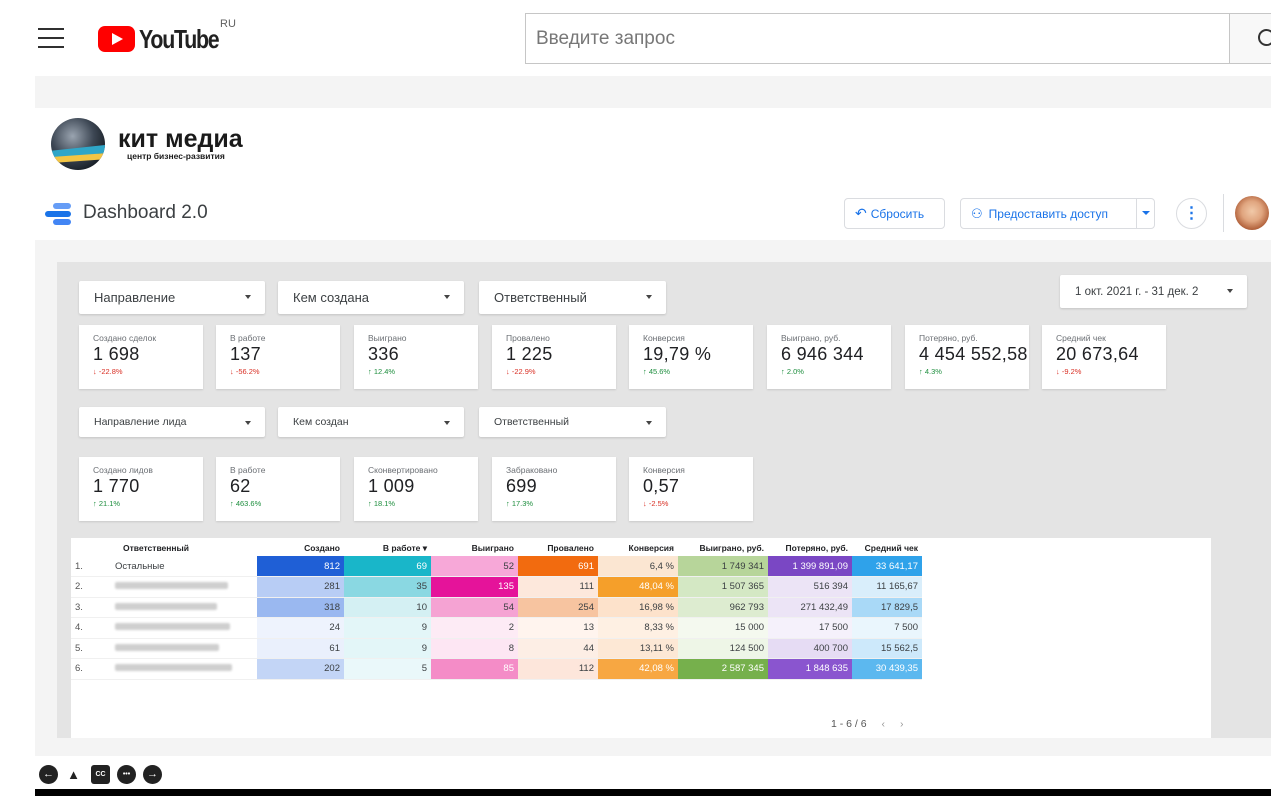  What do you see at coordinates (108, 371) in the screenshot?
I see `kpi-delta: ↓ -22.8%` at bounding box center [108, 371].